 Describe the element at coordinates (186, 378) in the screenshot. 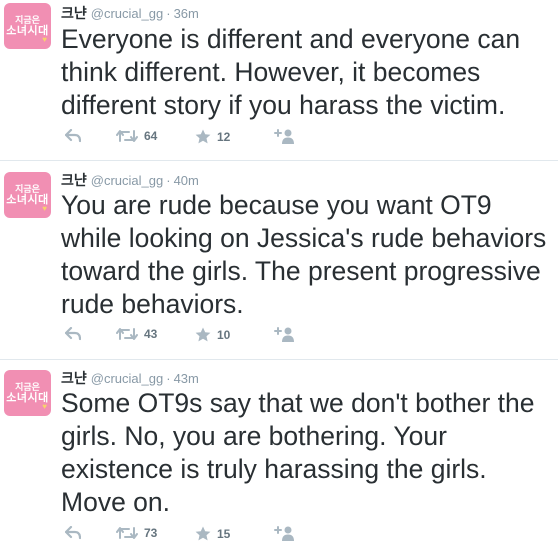

I see `timestamp: 43m` at that location.